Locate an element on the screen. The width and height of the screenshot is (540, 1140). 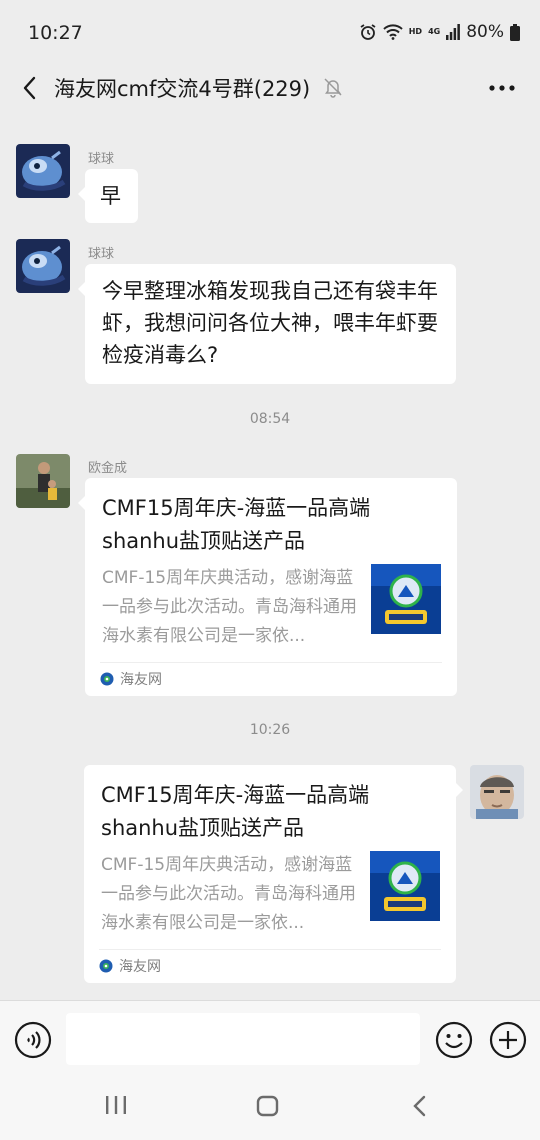
voice-icon is located at coordinates (33, 1040).